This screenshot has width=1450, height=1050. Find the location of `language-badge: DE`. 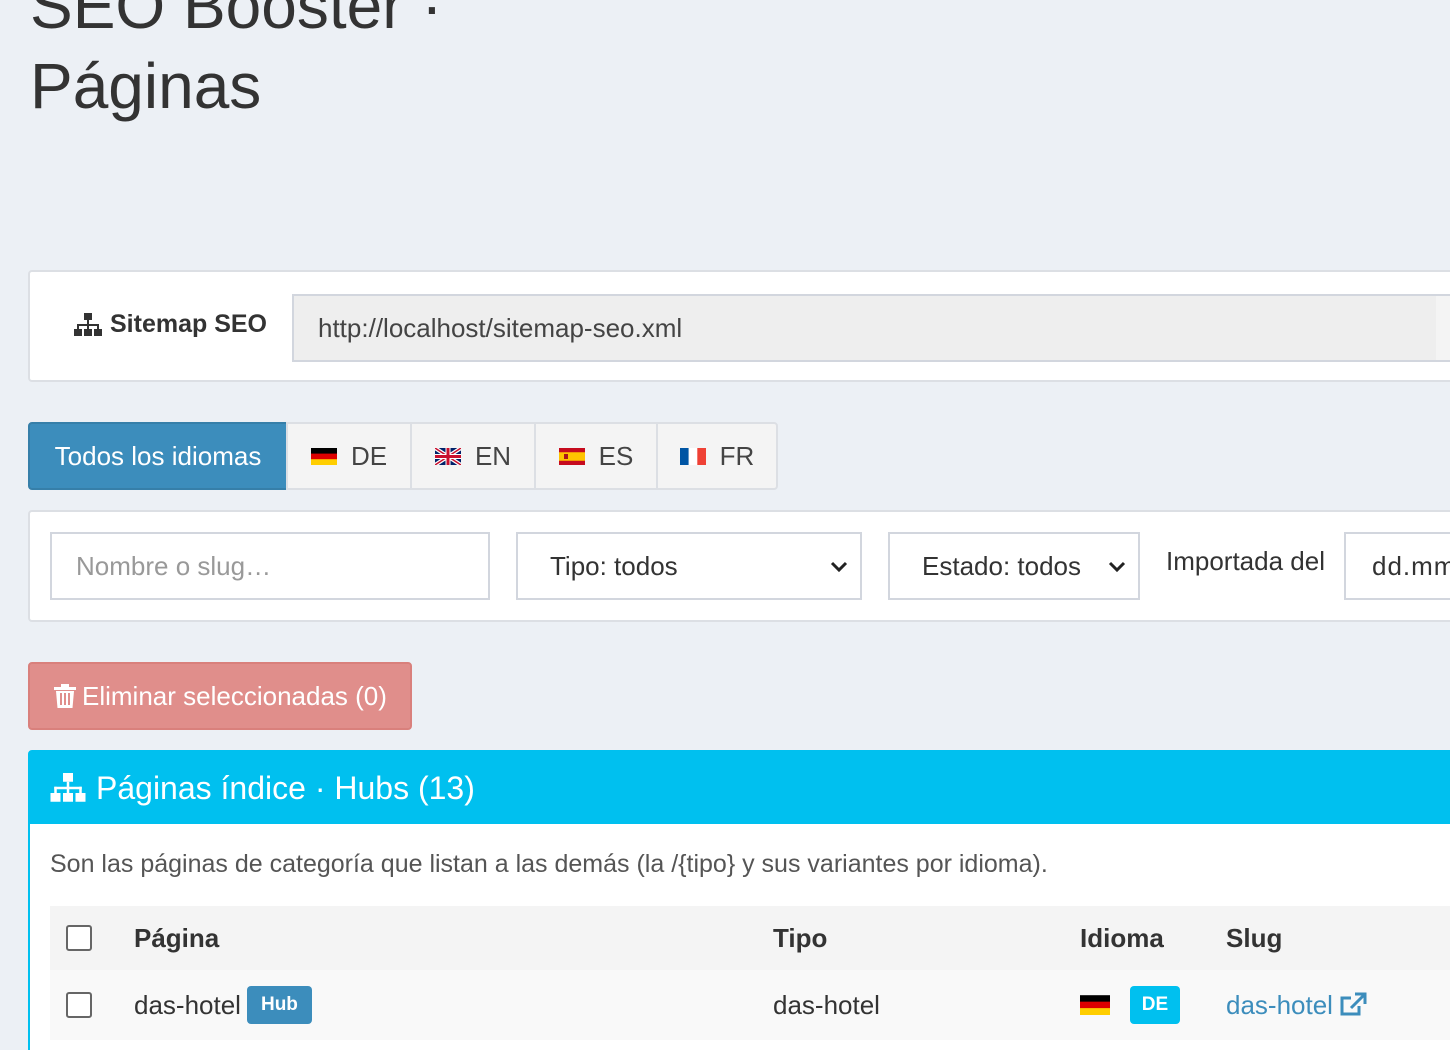

language-badge: DE is located at coordinates (1155, 1005).